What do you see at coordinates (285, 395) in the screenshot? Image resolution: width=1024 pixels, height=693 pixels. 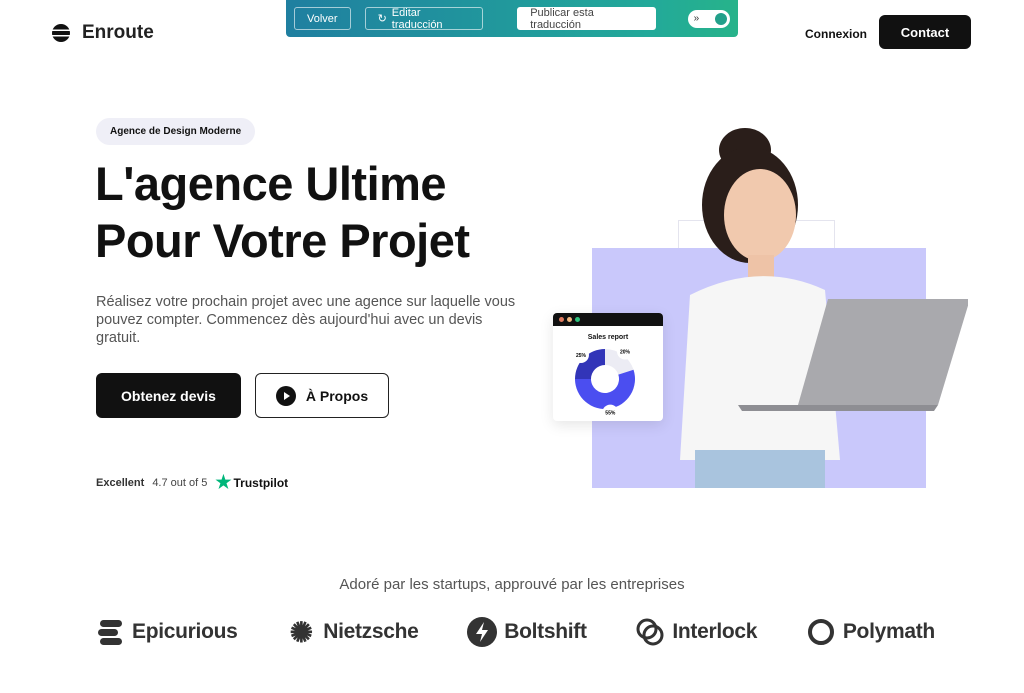 I see `play-icon` at bounding box center [285, 395].